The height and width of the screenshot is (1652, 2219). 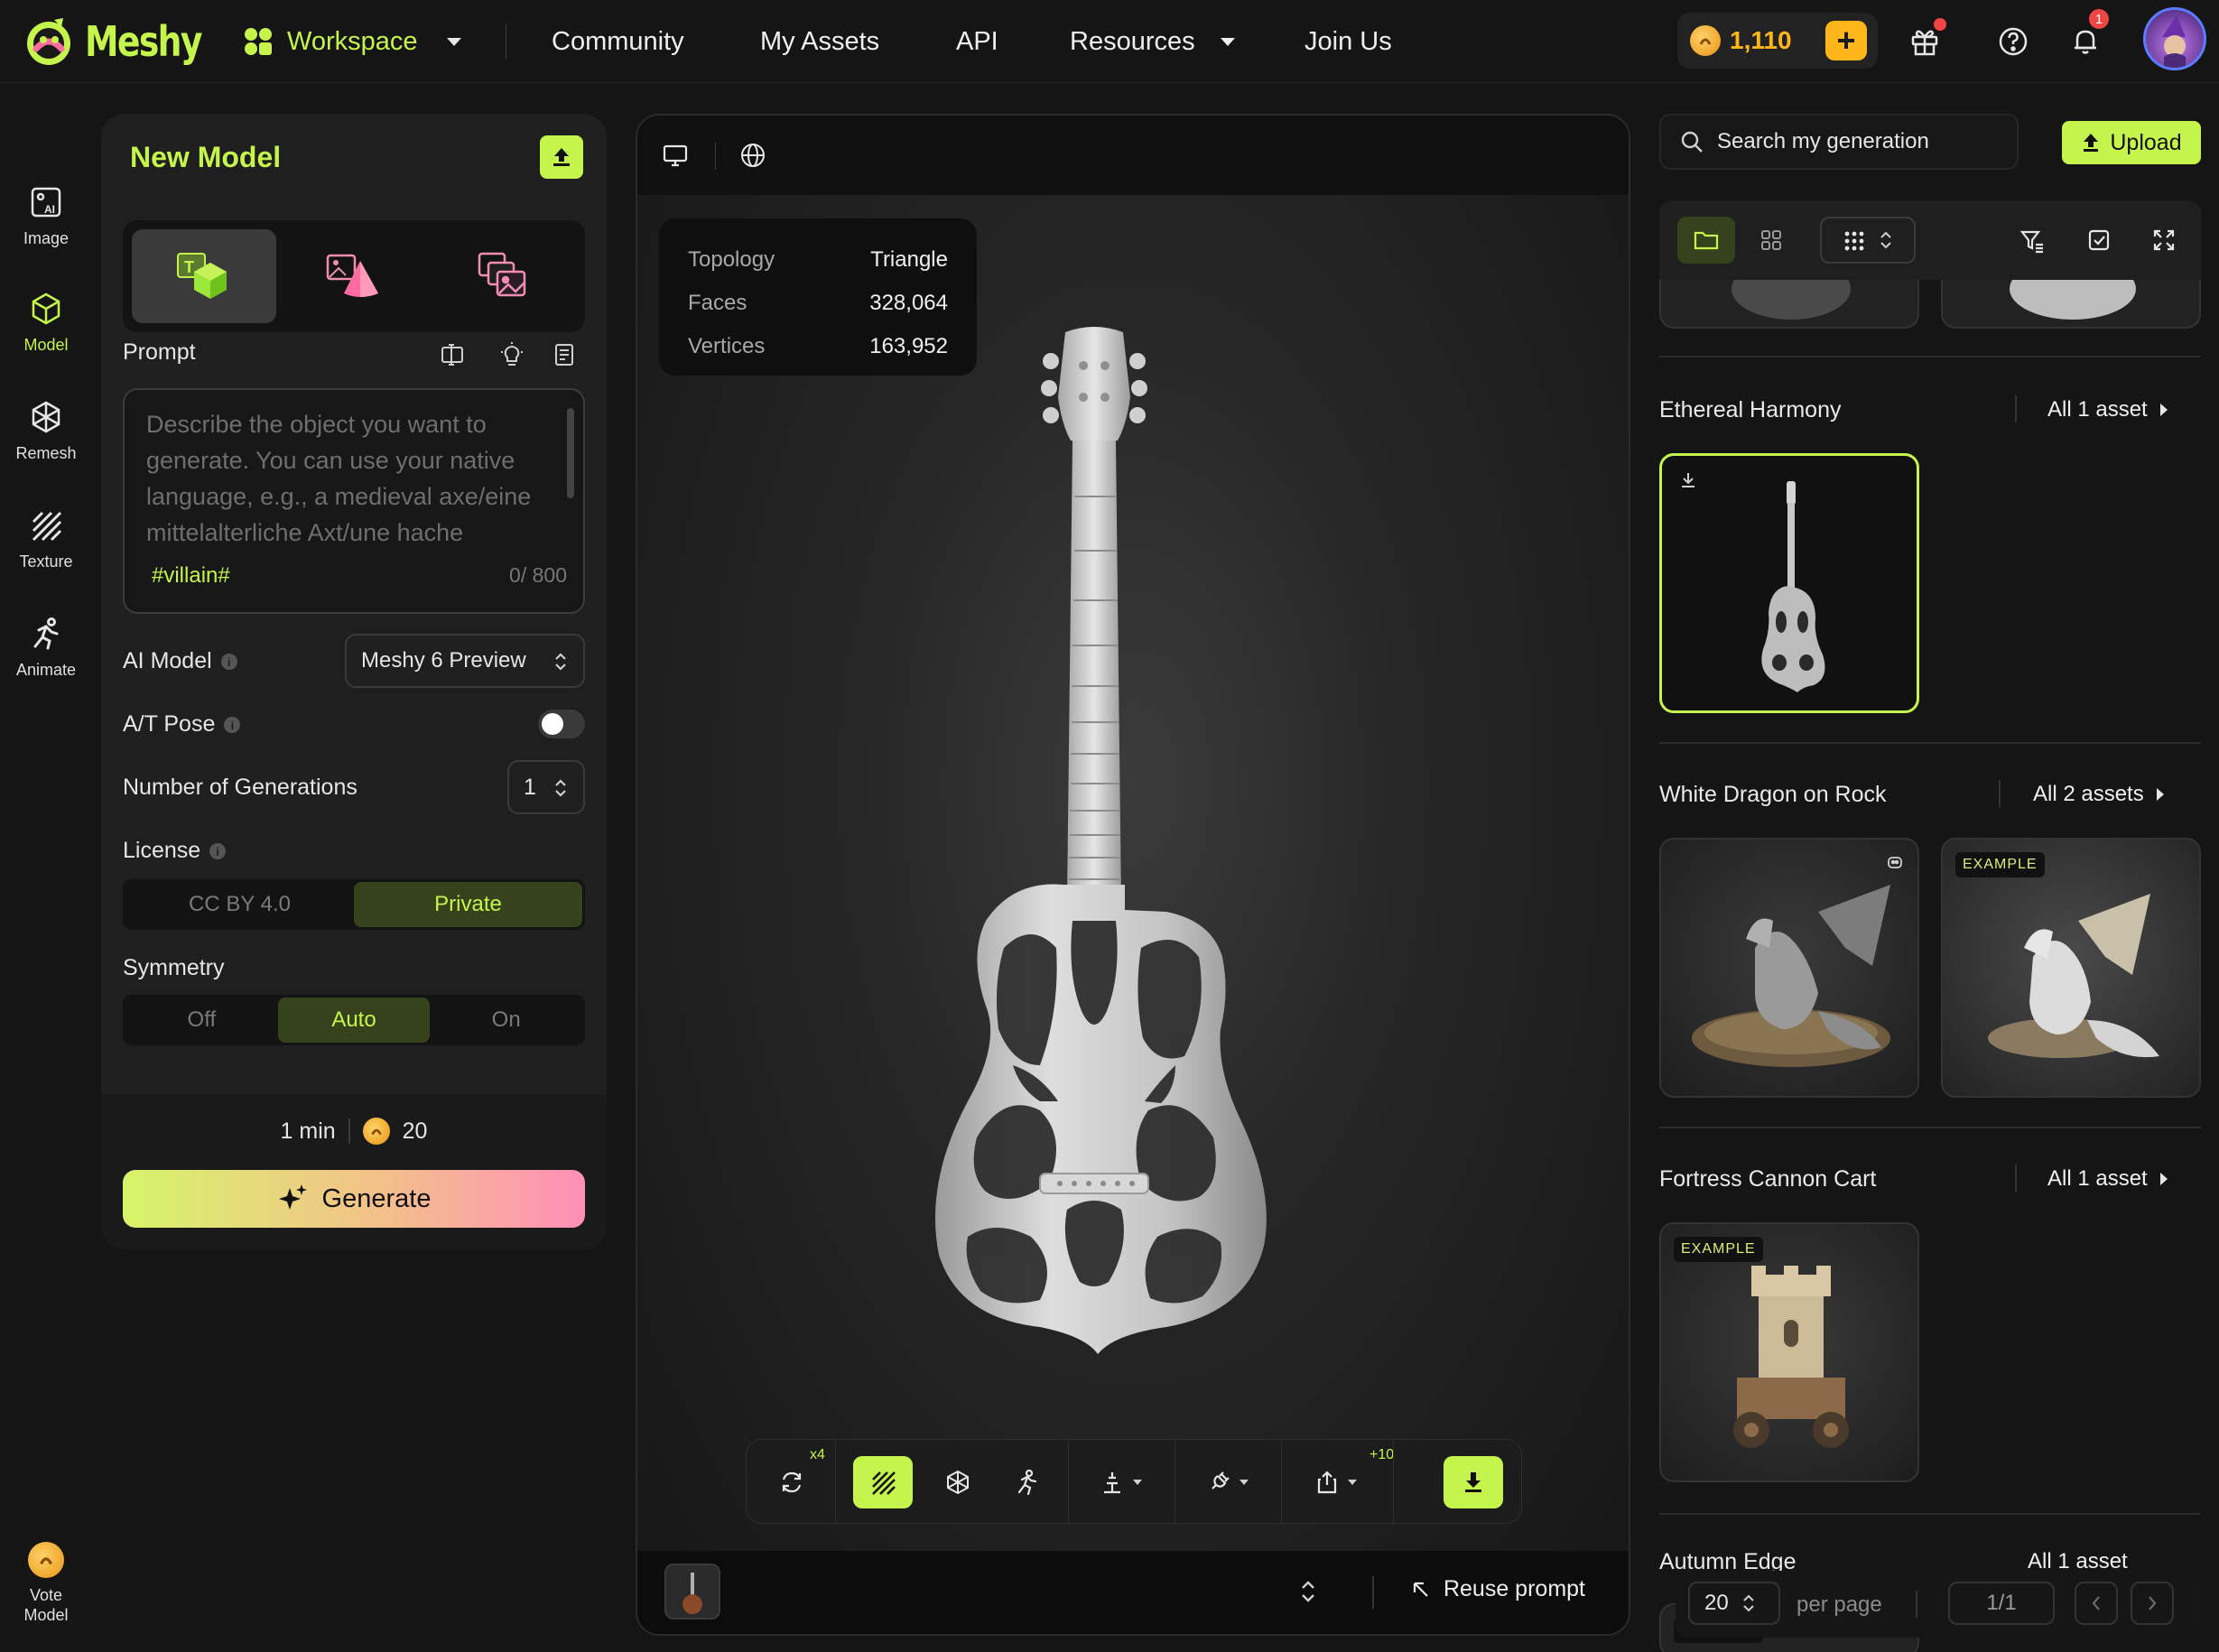 What do you see at coordinates (354, 1020) in the screenshot?
I see `symmetry-option-auto: Auto` at bounding box center [354, 1020].